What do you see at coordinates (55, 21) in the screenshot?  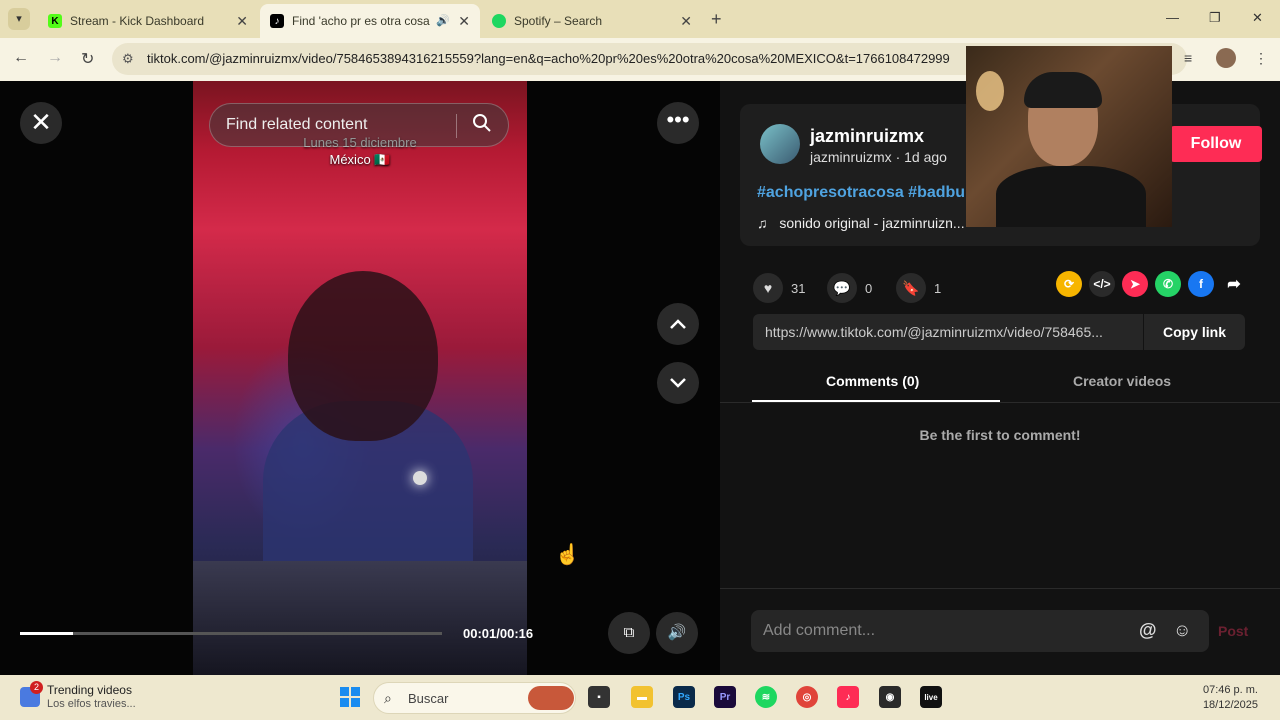 I see `kick-icon: K` at bounding box center [55, 21].